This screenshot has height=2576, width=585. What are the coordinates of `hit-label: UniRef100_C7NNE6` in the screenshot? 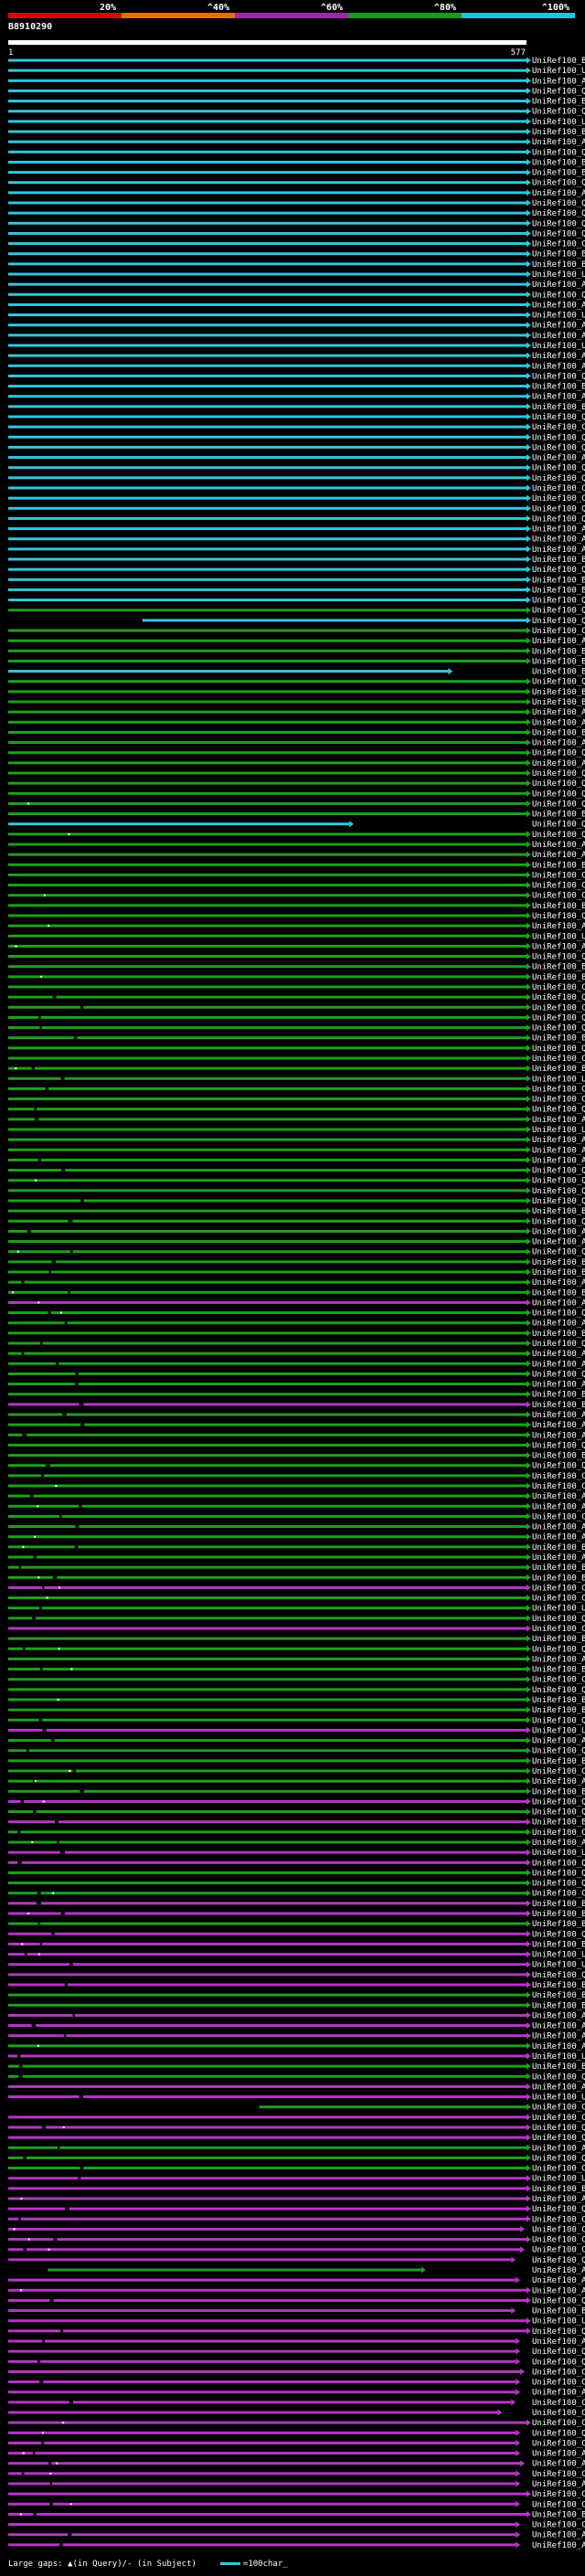 It's located at (559, 2250).